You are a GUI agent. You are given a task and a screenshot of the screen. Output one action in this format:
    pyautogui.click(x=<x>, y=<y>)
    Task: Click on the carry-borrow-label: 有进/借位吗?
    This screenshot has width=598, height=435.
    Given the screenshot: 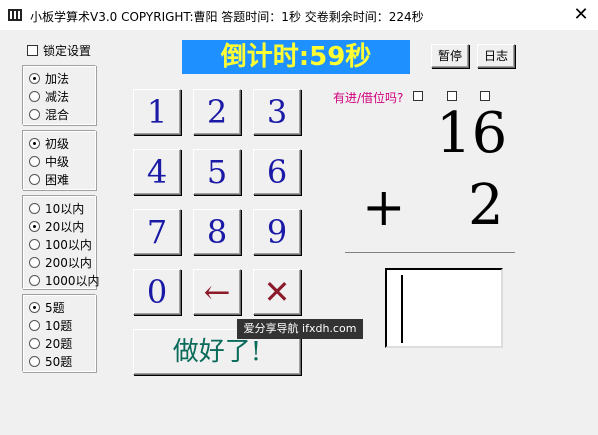 What is the action you would take?
    pyautogui.click(x=368, y=98)
    